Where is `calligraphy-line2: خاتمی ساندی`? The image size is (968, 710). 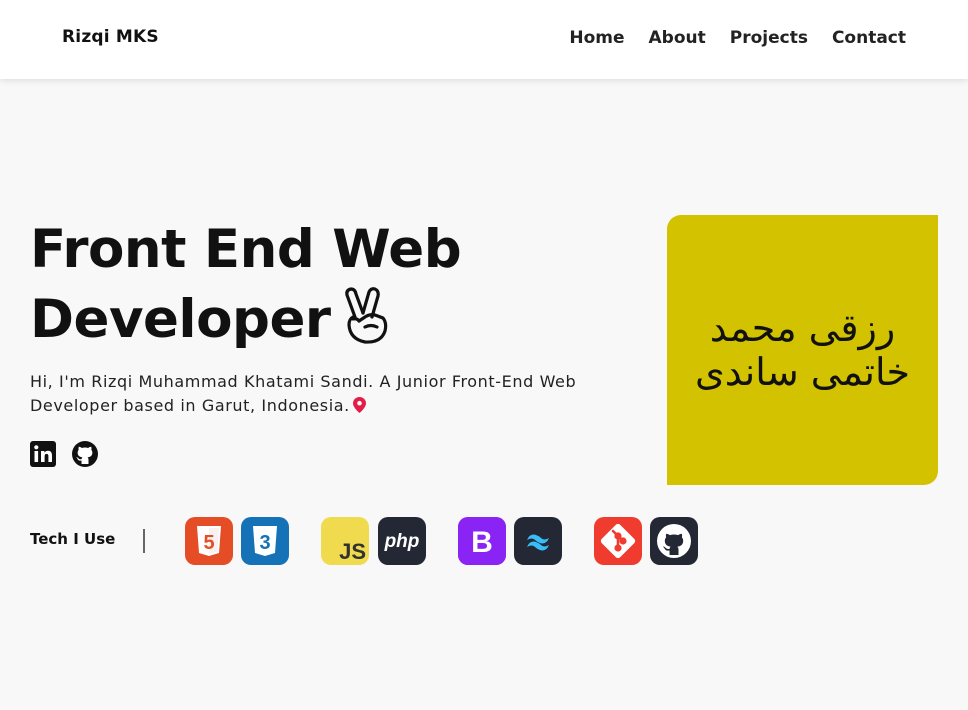 calligraphy-line2: خاتمی ساندی is located at coordinates (802, 372).